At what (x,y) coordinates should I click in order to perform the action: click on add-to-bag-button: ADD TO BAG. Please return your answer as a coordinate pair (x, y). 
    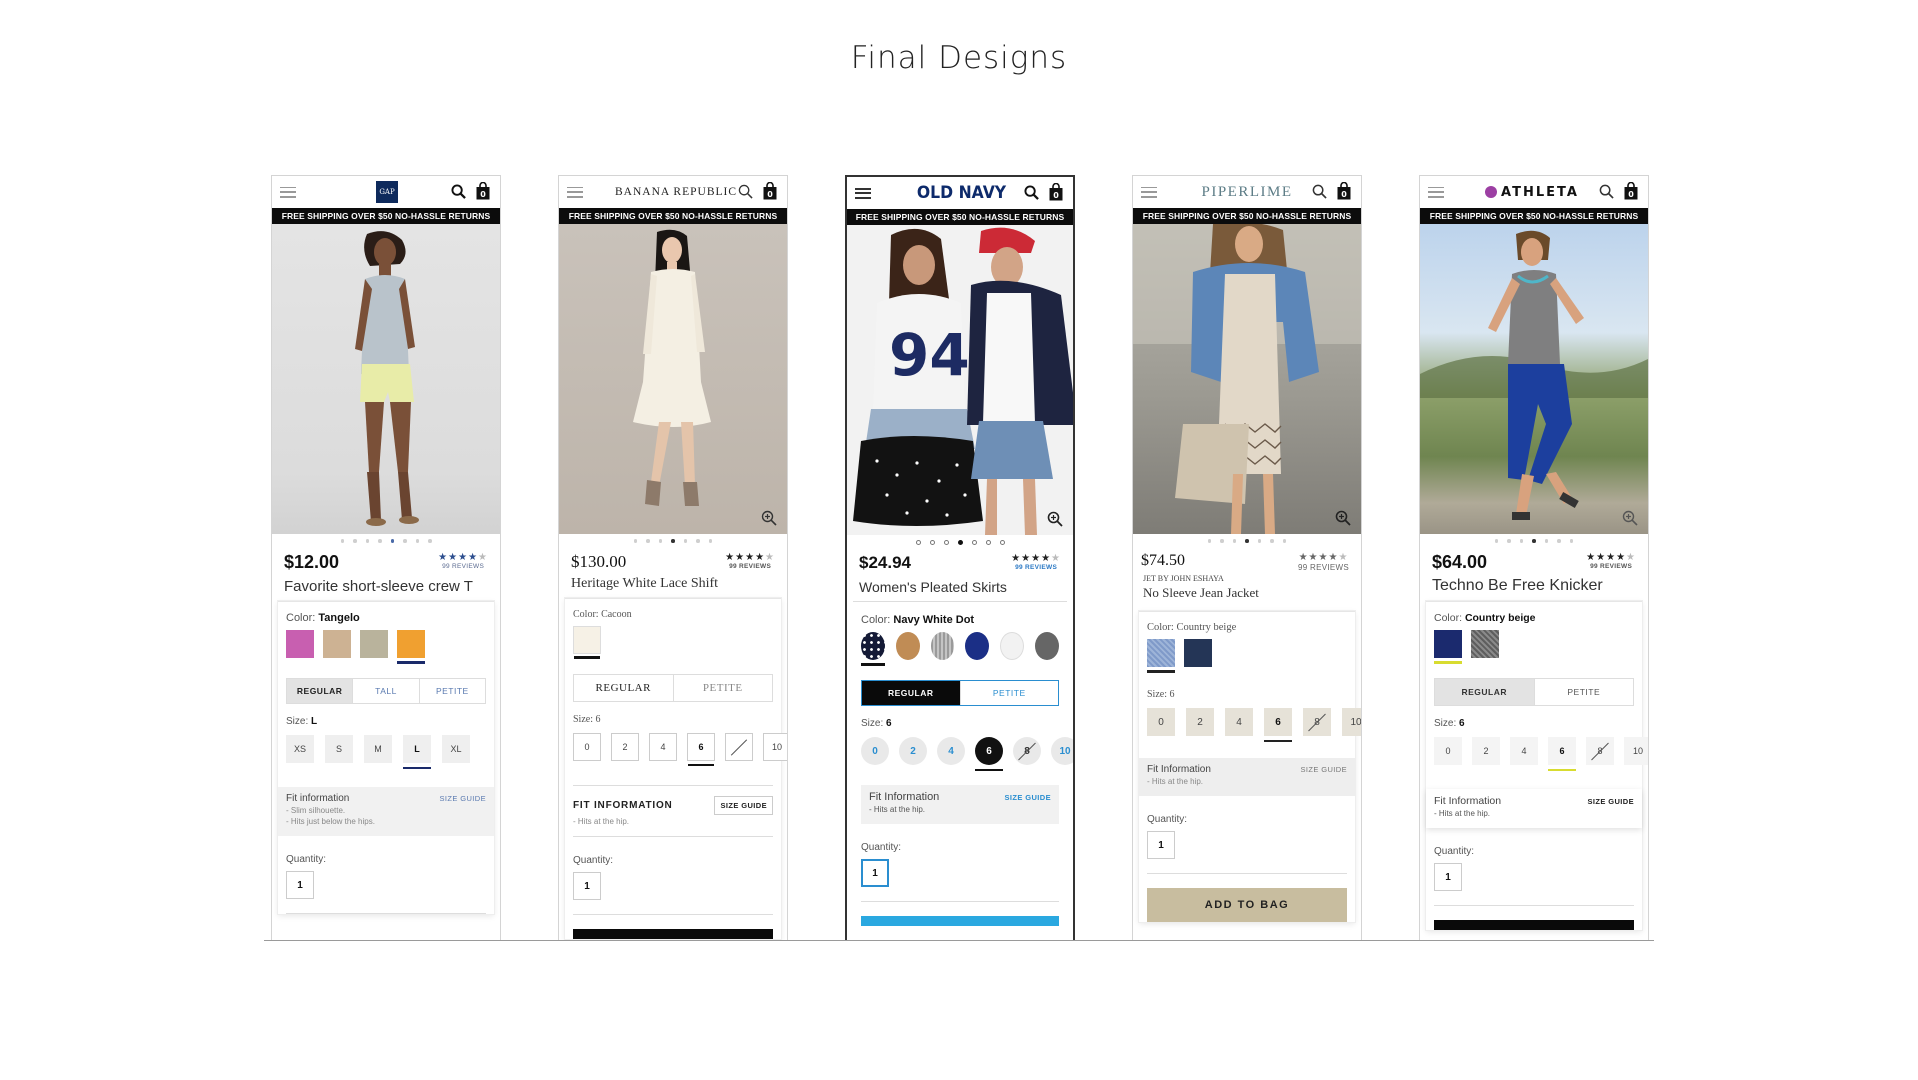
    Looking at the image, I should click on (1247, 905).